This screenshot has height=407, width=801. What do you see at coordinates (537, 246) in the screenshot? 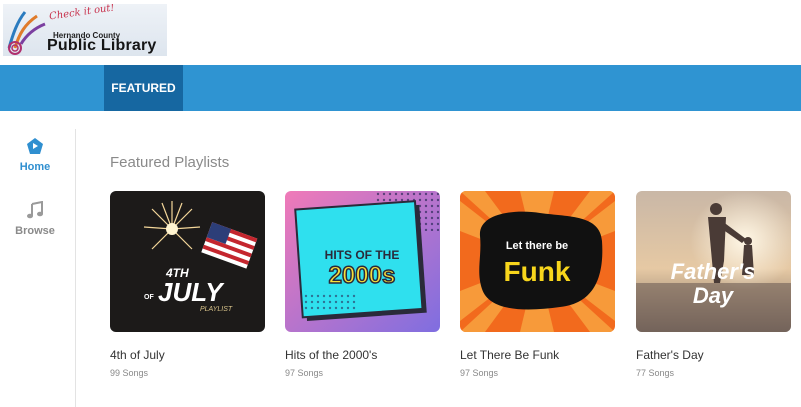
I see `cover-text: Let there be` at bounding box center [537, 246].